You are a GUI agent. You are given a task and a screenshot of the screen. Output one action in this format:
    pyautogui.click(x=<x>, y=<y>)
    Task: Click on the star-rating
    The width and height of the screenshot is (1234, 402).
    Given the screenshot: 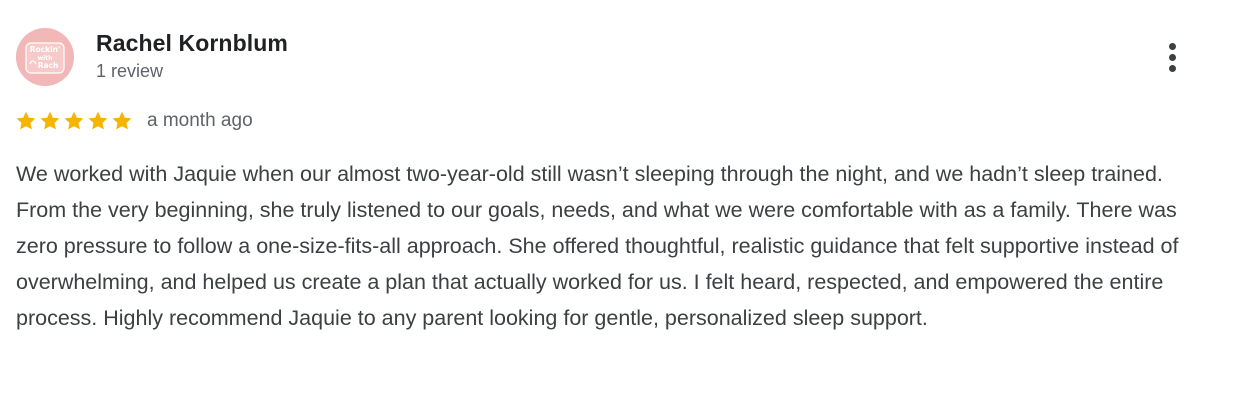 What is the action you would take?
    pyautogui.click(x=74, y=121)
    